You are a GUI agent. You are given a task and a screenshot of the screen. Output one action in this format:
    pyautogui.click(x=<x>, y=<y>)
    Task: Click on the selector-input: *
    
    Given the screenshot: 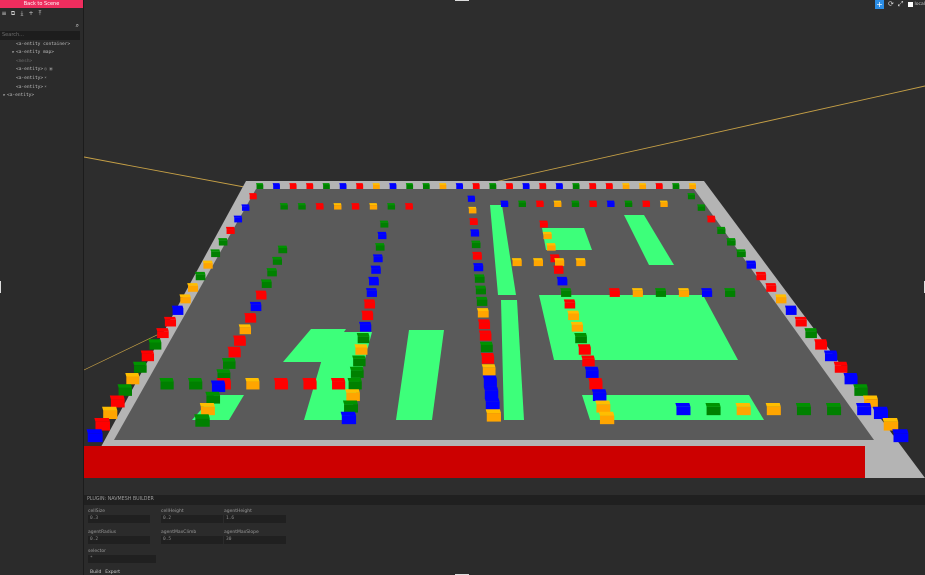 What is the action you would take?
    pyautogui.click(x=122, y=559)
    